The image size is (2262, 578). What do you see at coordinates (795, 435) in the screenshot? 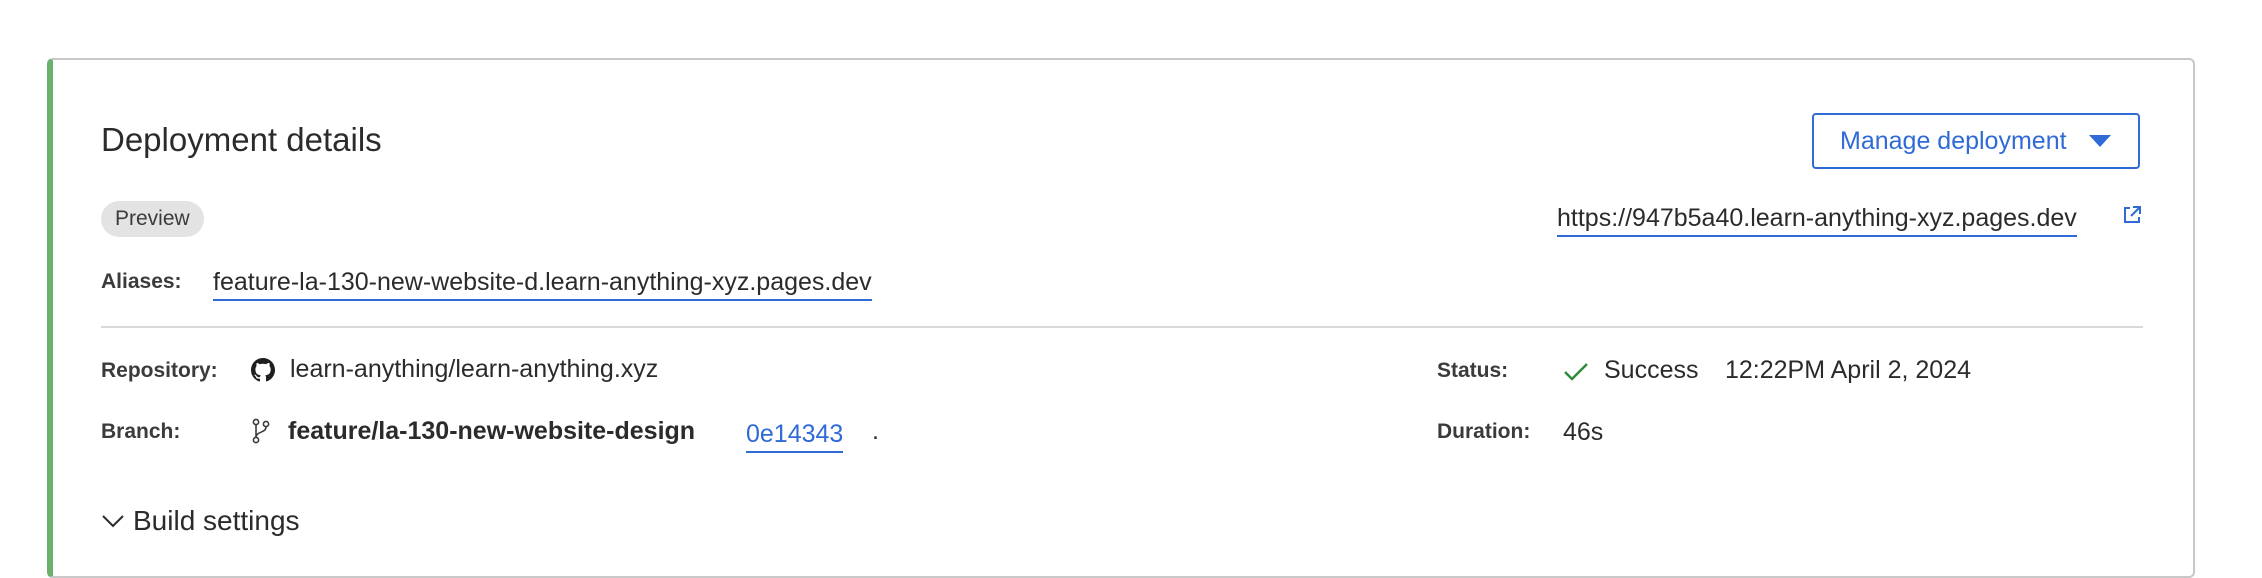
I see `commit-hash-link: 0e14343` at bounding box center [795, 435].